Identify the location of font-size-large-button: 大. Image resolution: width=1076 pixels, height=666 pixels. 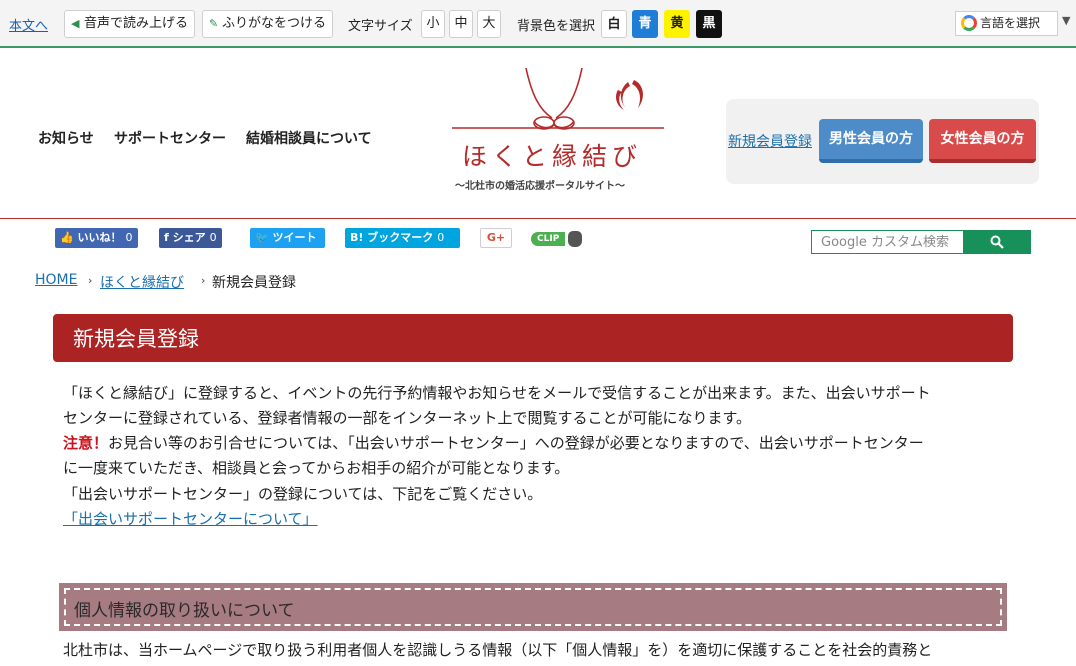
(489, 24).